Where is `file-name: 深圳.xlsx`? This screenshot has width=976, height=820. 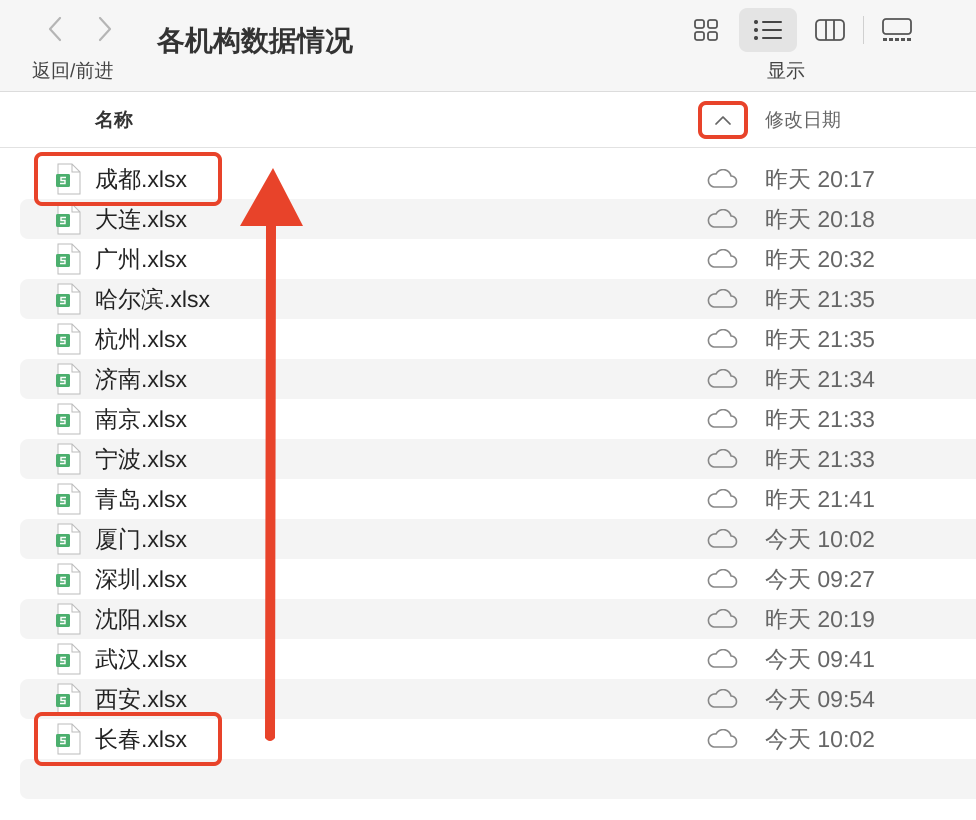
file-name: 深圳.xlsx is located at coordinates (141, 579).